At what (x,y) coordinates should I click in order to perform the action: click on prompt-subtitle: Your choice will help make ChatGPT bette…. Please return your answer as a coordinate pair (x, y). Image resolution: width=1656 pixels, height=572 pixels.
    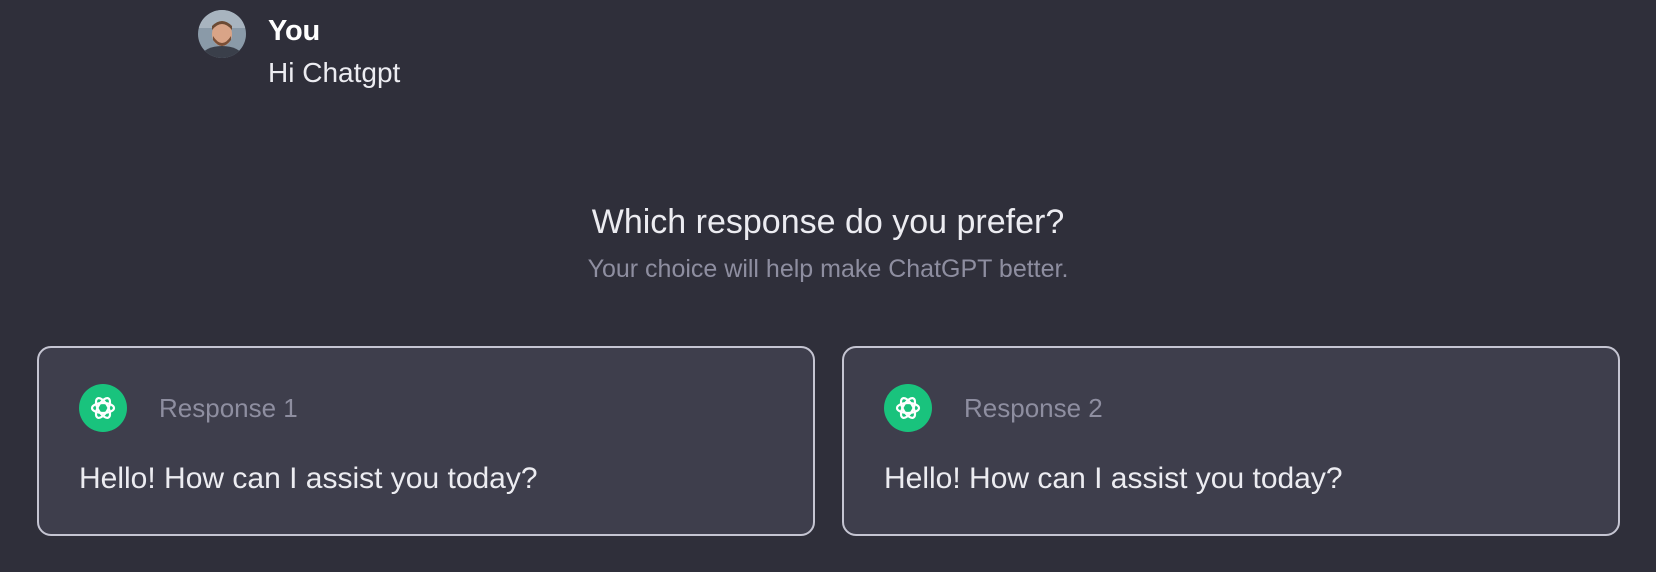
    Looking at the image, I should click on (828, 269).